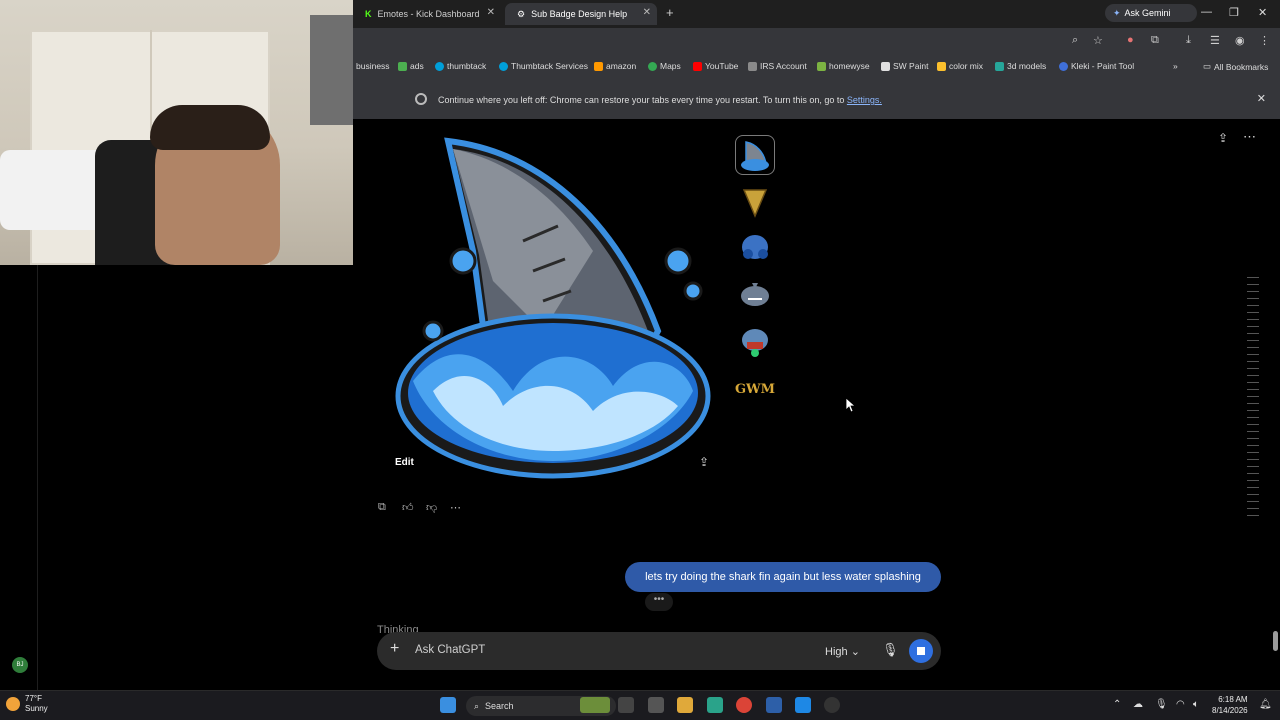 Image resolution: width=1280 pixels, height=720 pixels. Describe the element at coordinates (404, 462) in the screenshot. I see `edit-image-button: Edit` at that location.